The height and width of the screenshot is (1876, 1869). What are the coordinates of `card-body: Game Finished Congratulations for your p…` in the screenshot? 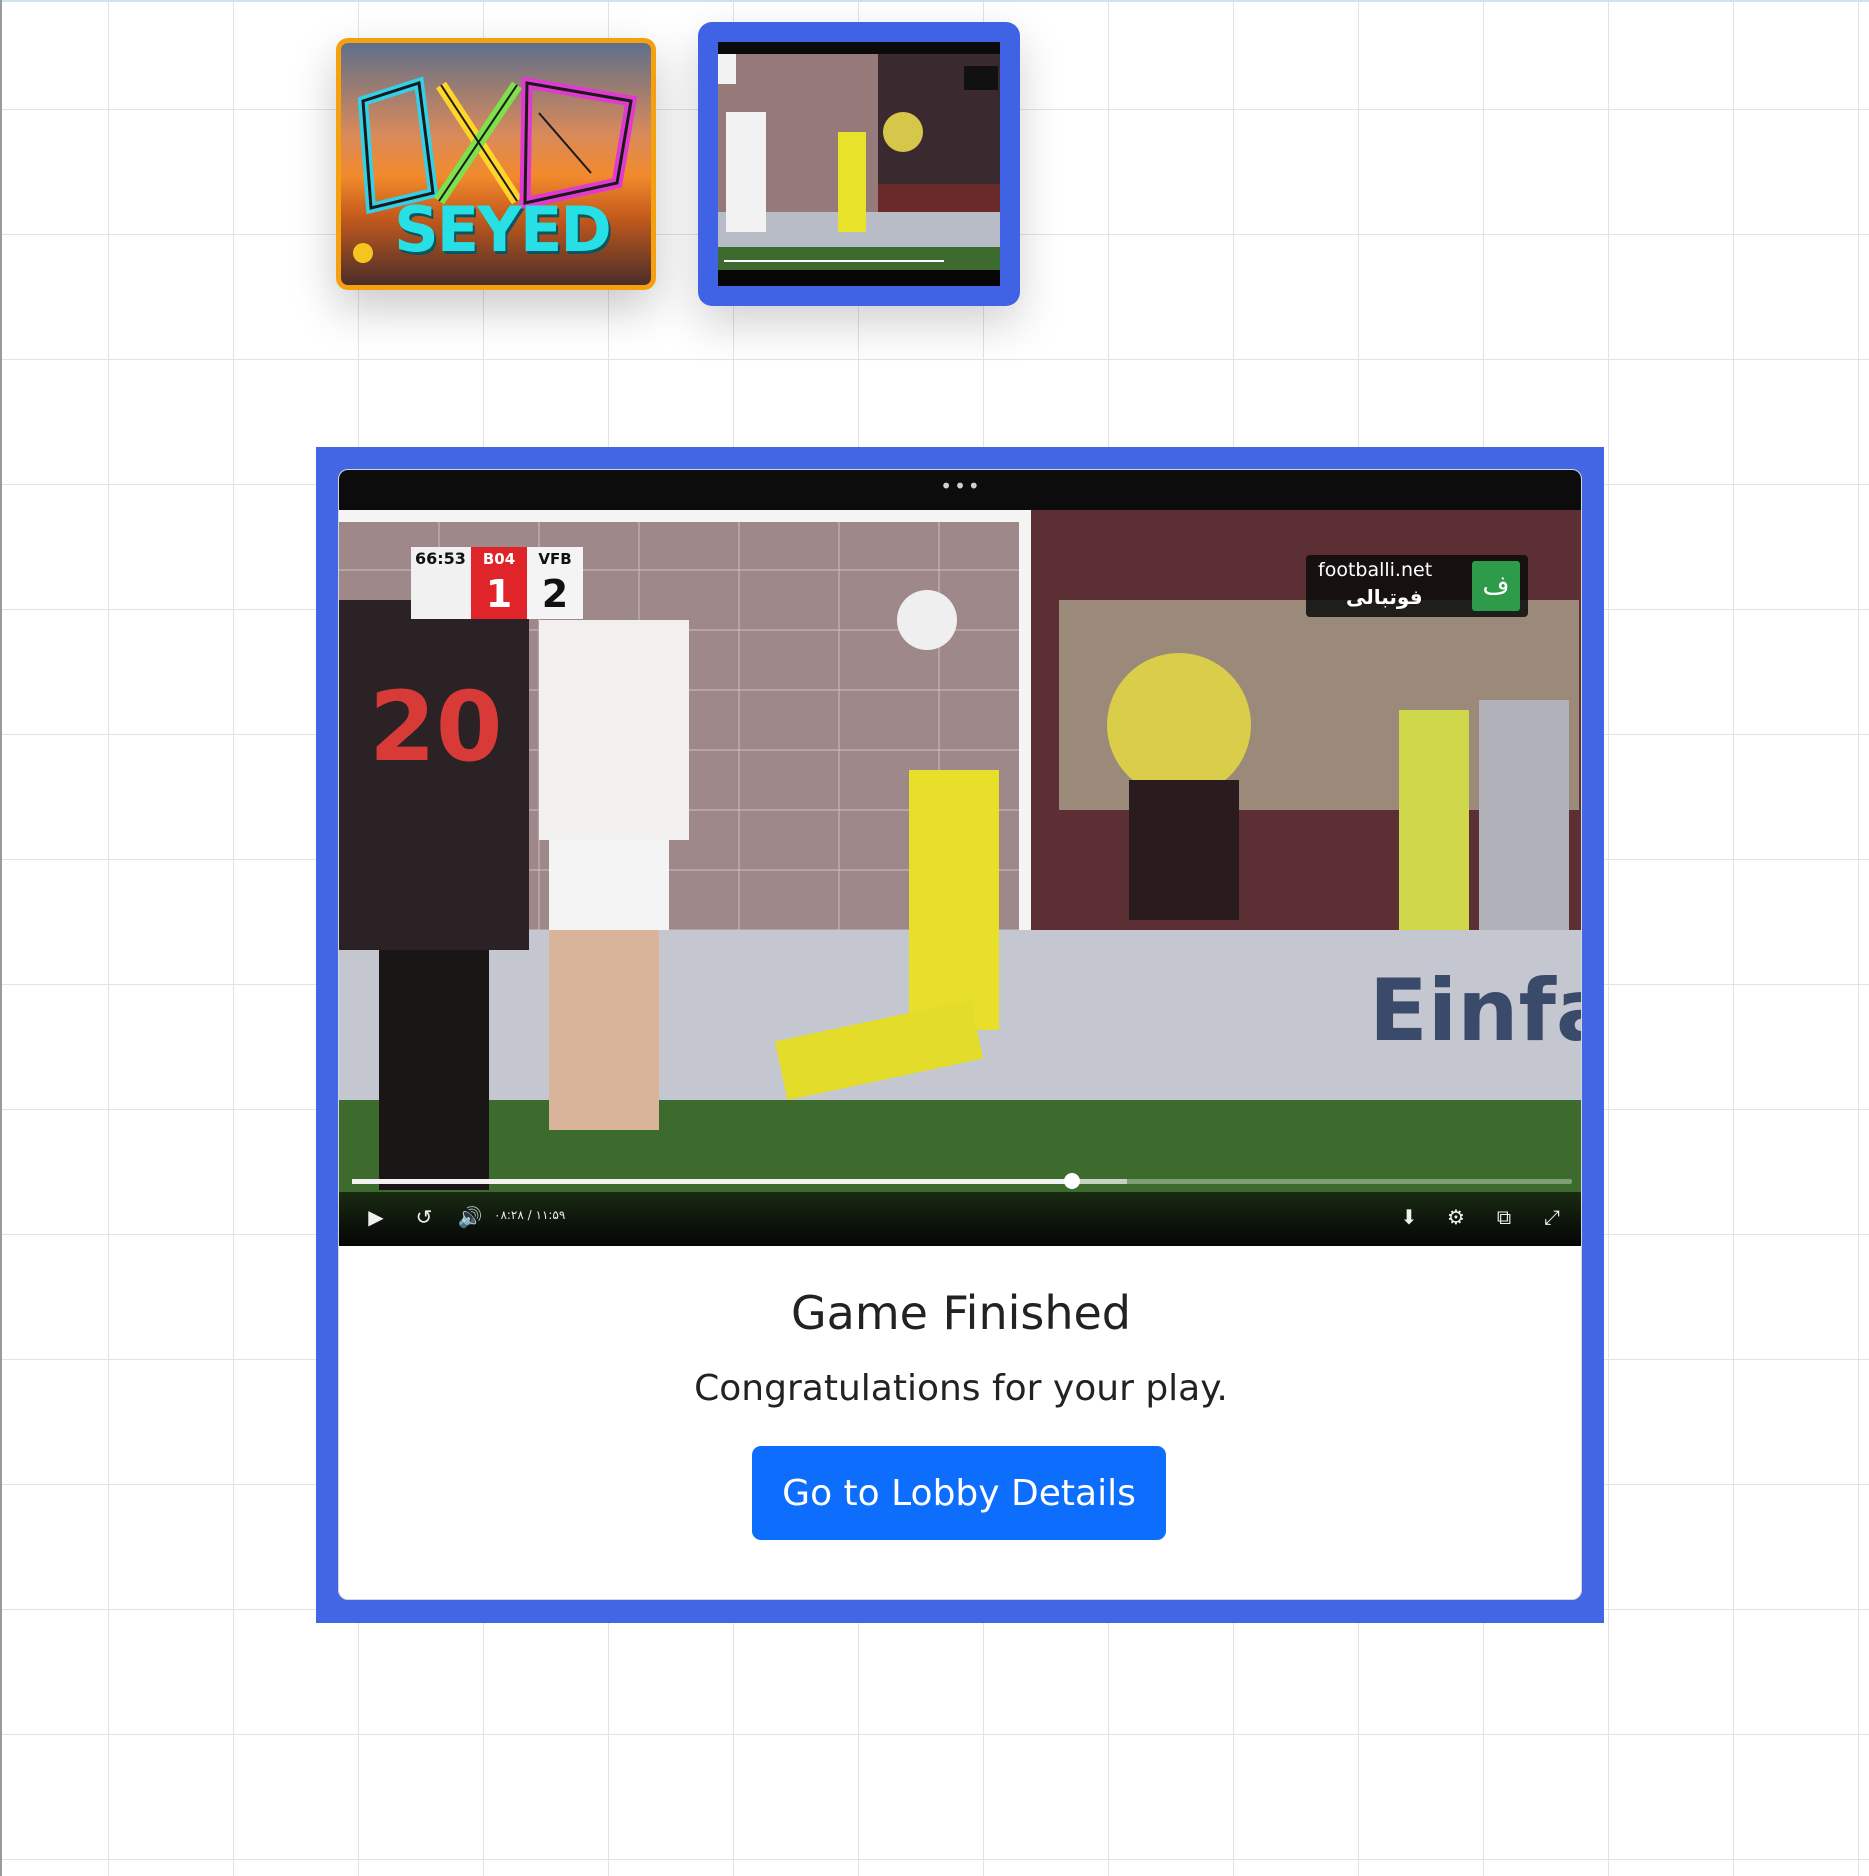 It's located at (960, 1422).